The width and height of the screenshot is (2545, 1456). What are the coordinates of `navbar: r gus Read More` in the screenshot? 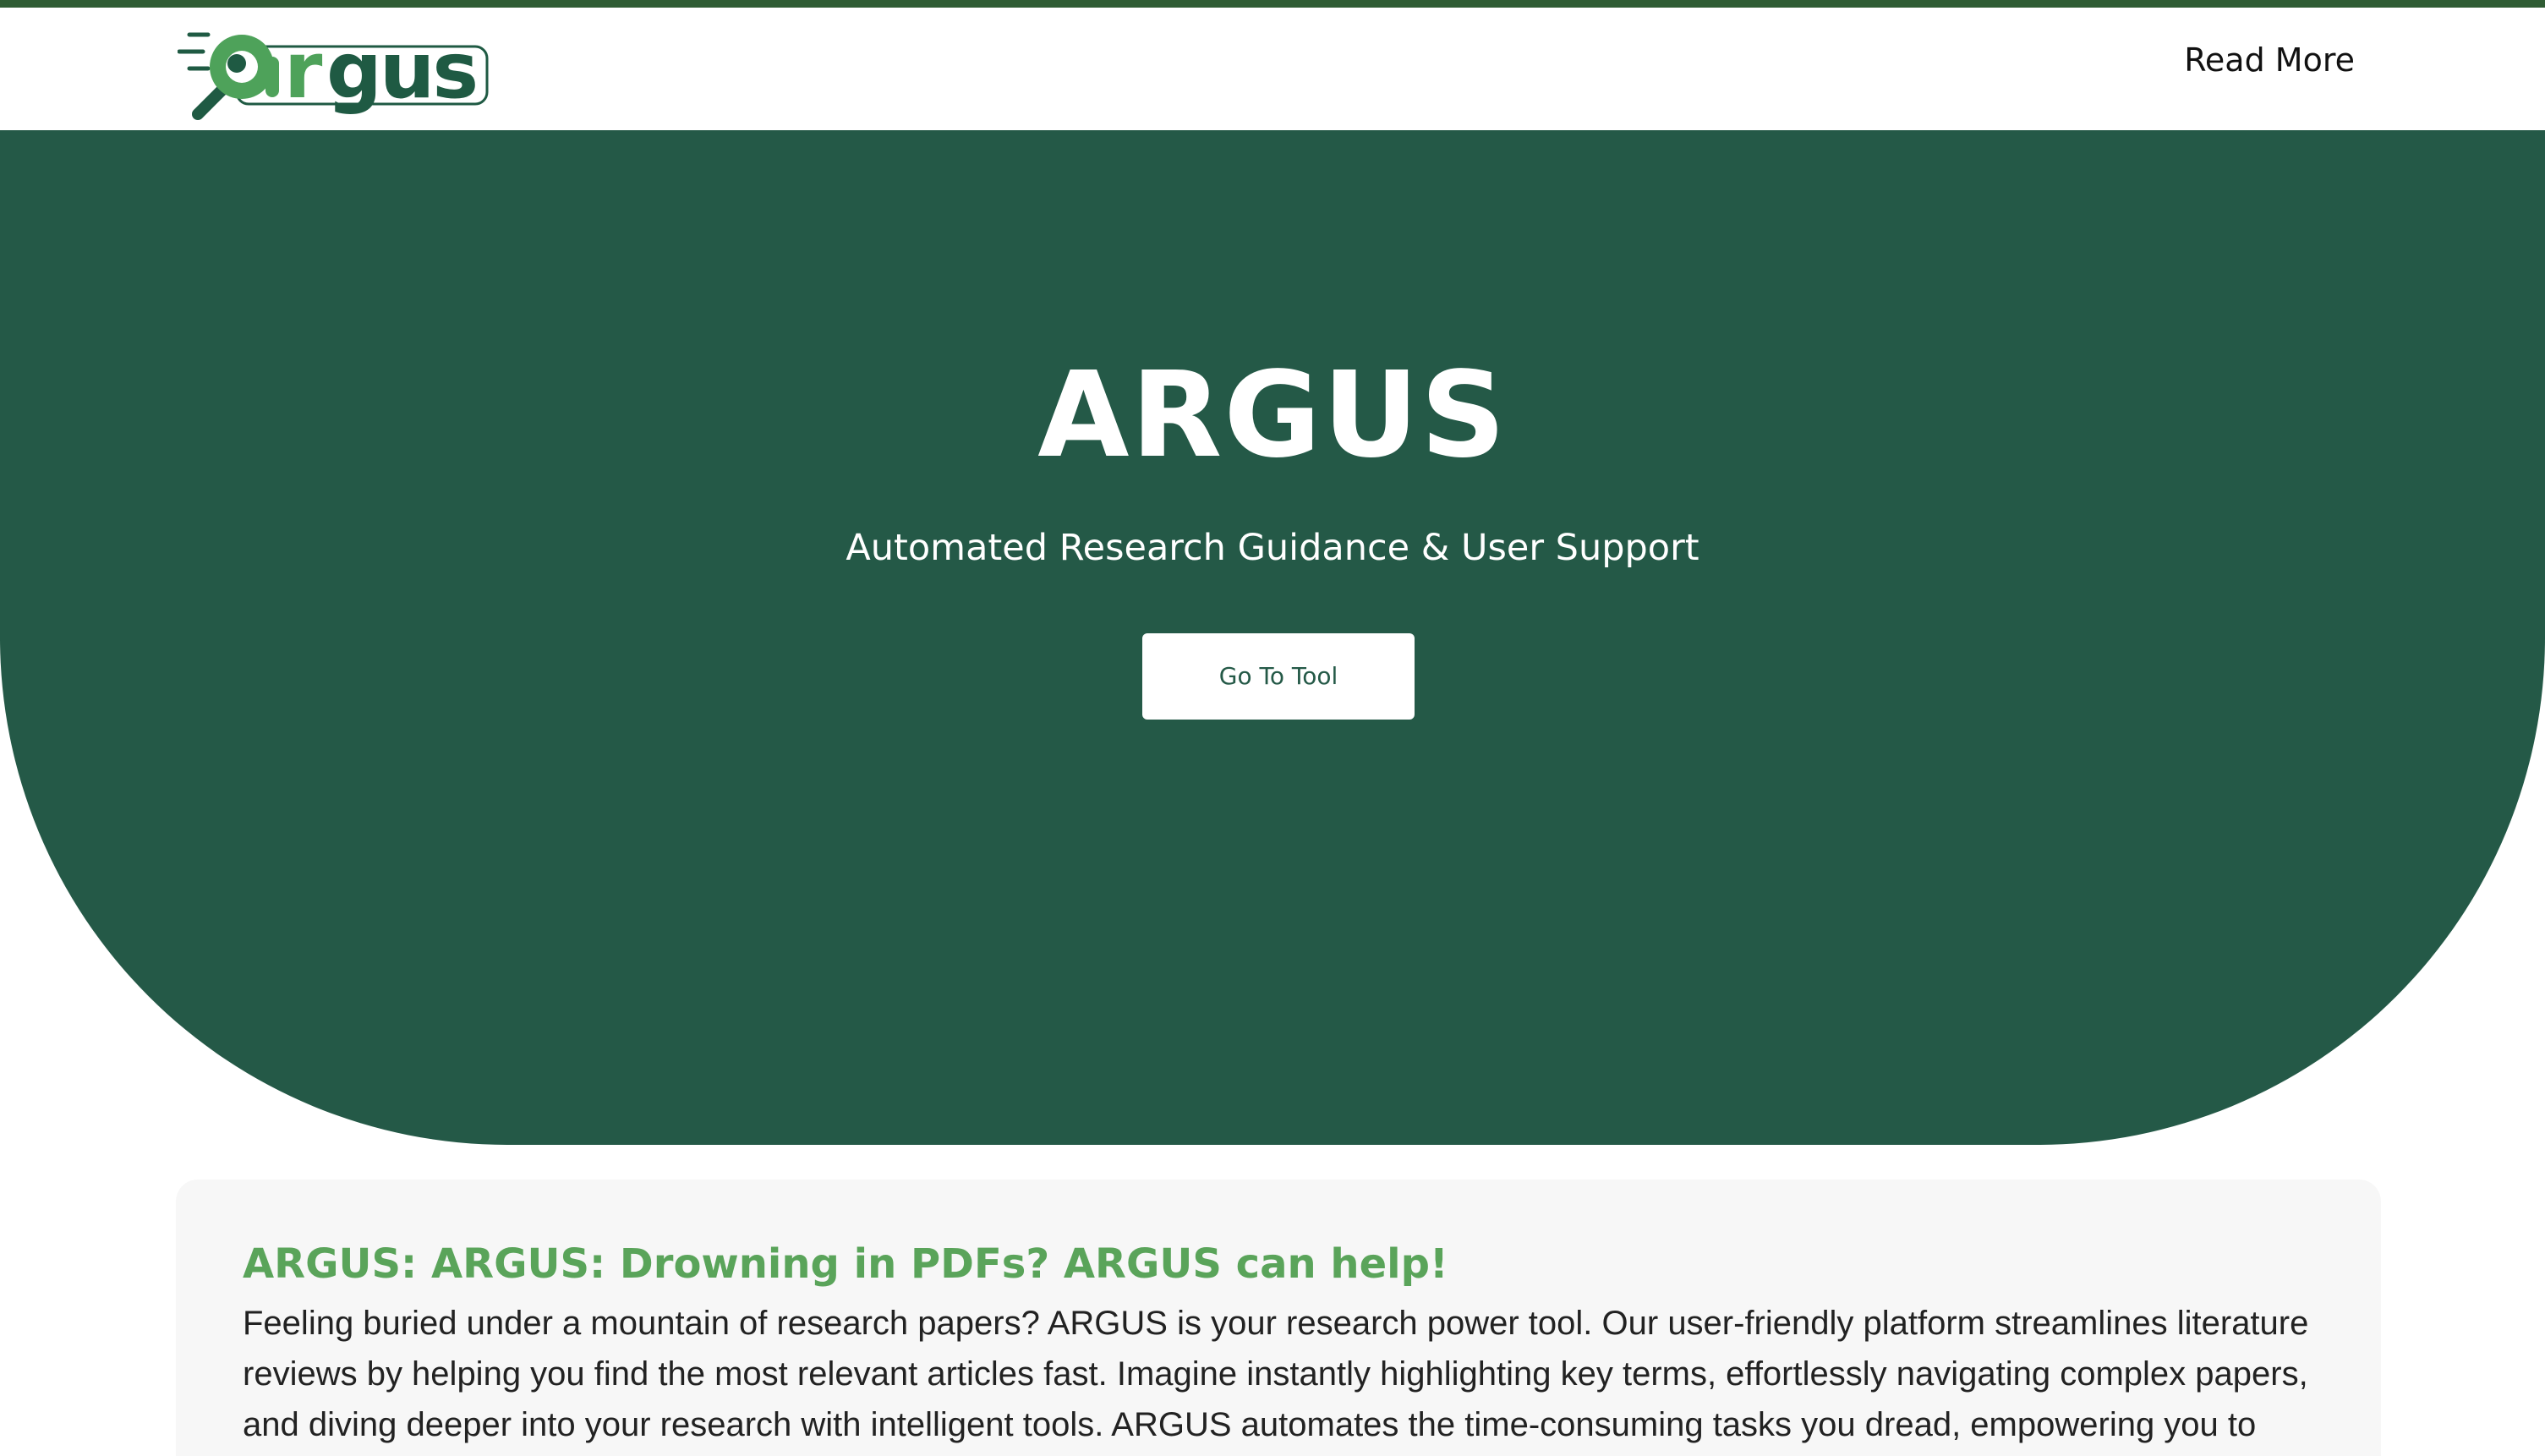 It's located at (1272, 69).